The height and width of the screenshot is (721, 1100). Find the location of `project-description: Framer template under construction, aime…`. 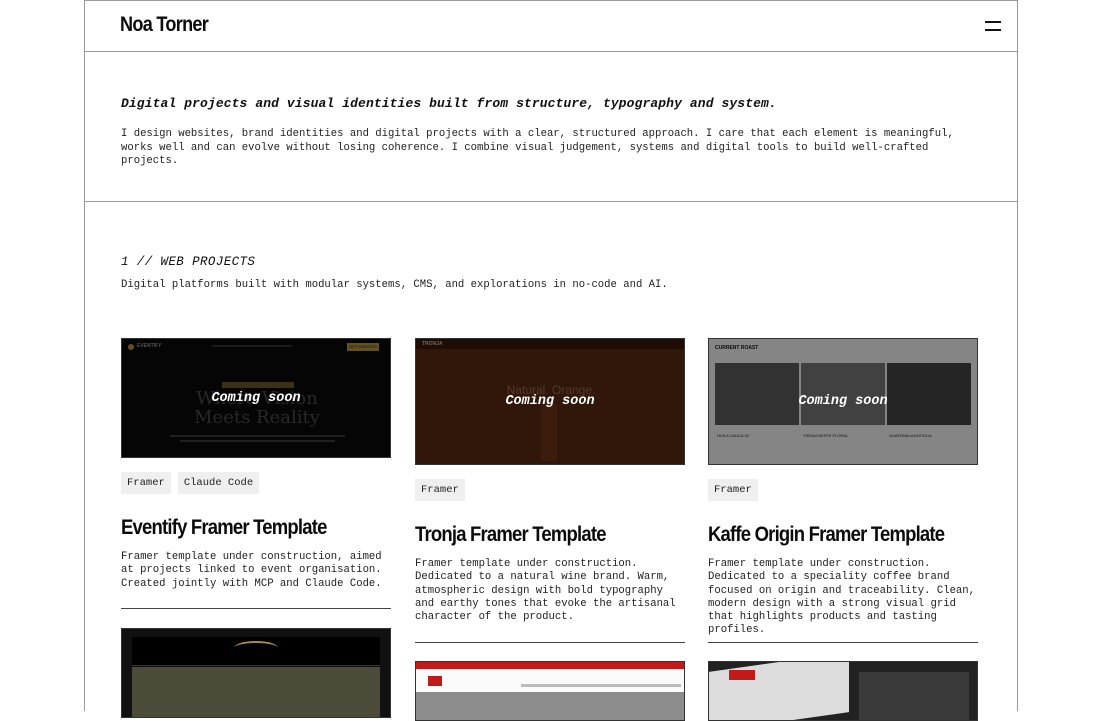

project-description: Framer template under construction, aime… is located at coordinates (251, 570).